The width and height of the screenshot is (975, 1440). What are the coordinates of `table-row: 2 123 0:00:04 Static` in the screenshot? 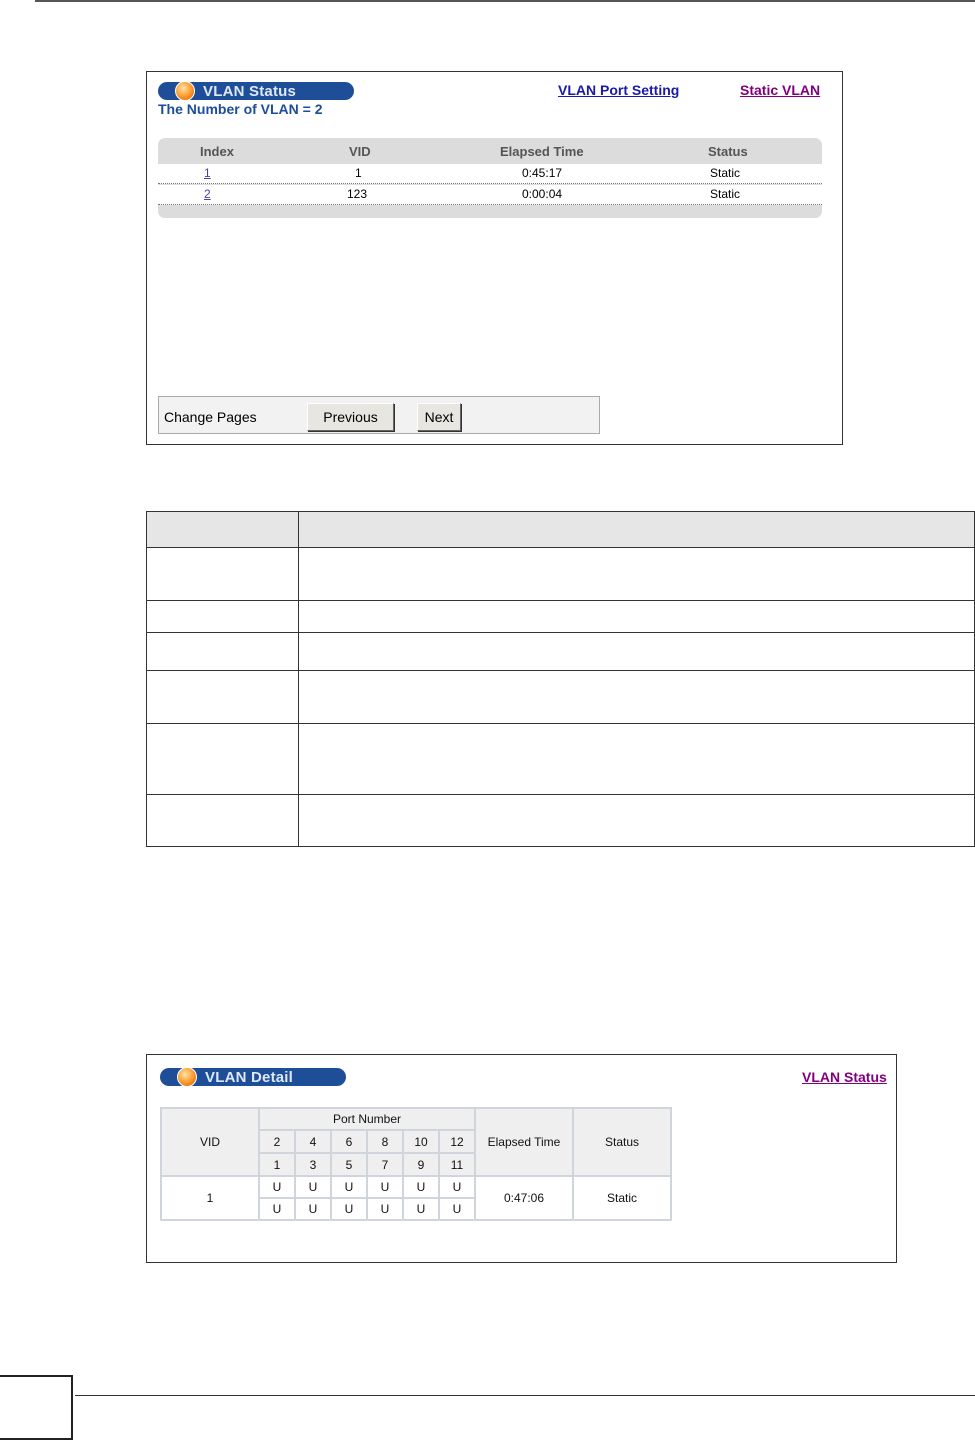 It's located at (490, 195).